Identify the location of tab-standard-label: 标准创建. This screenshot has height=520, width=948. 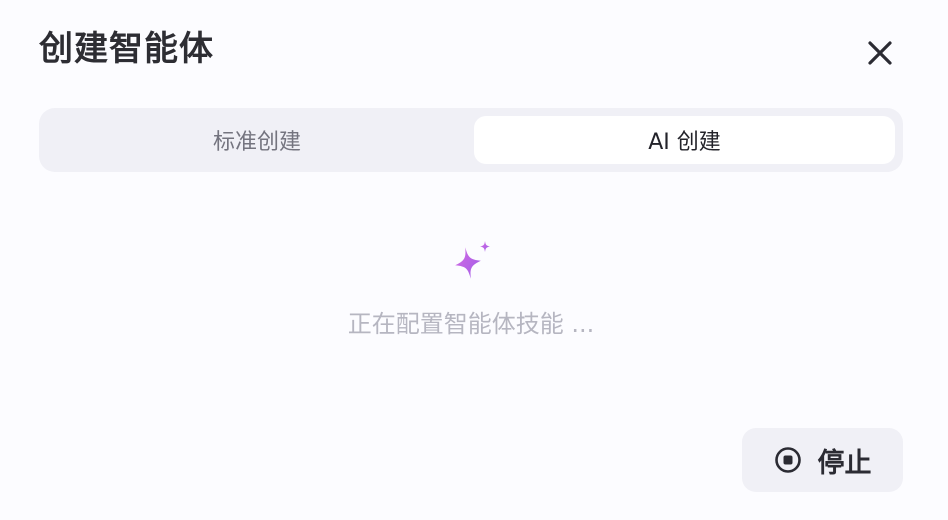
(256, 142).